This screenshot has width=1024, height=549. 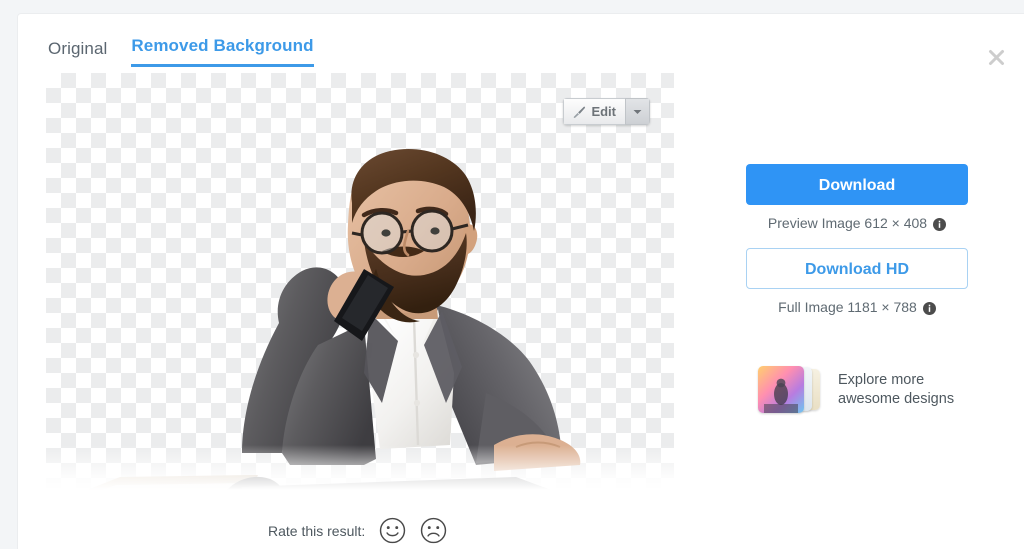 What do you see at coordinates (857, 268) in the screenshot?
I see `download-hd-button: Download HD` at bounding box center [857, 268].